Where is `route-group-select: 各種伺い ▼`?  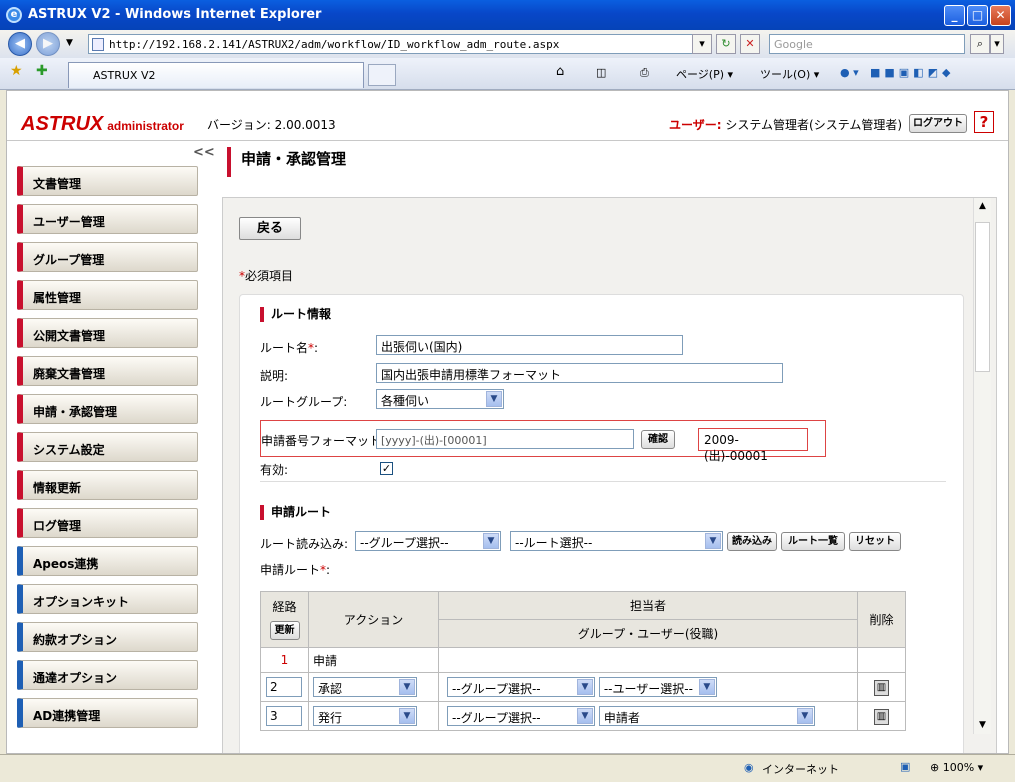 route-group-select: 各種伺い ▼ is located at coordinates (440, 399).